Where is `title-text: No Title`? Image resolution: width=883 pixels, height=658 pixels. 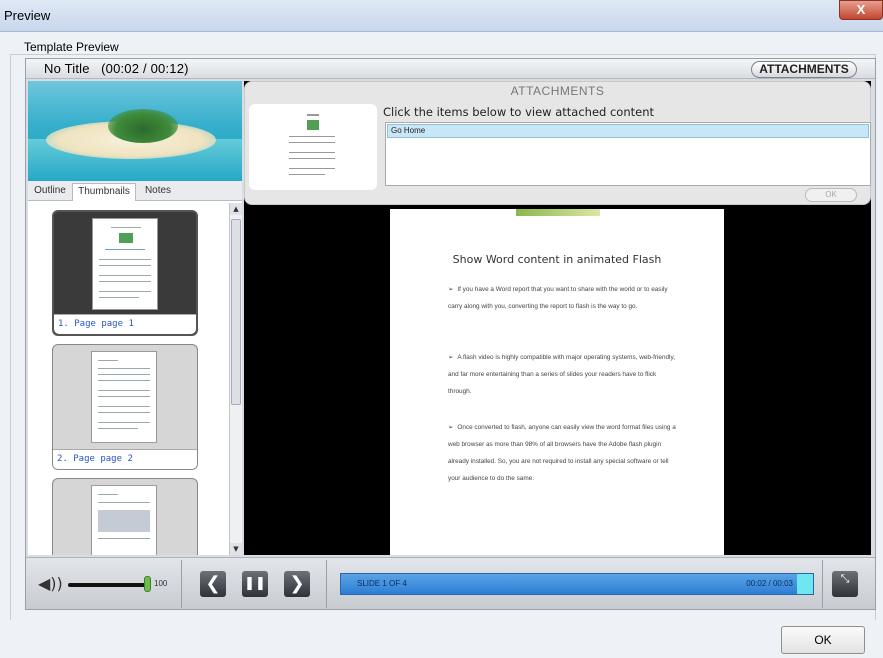 title-text: No Title is located at coordinates (67, 68).